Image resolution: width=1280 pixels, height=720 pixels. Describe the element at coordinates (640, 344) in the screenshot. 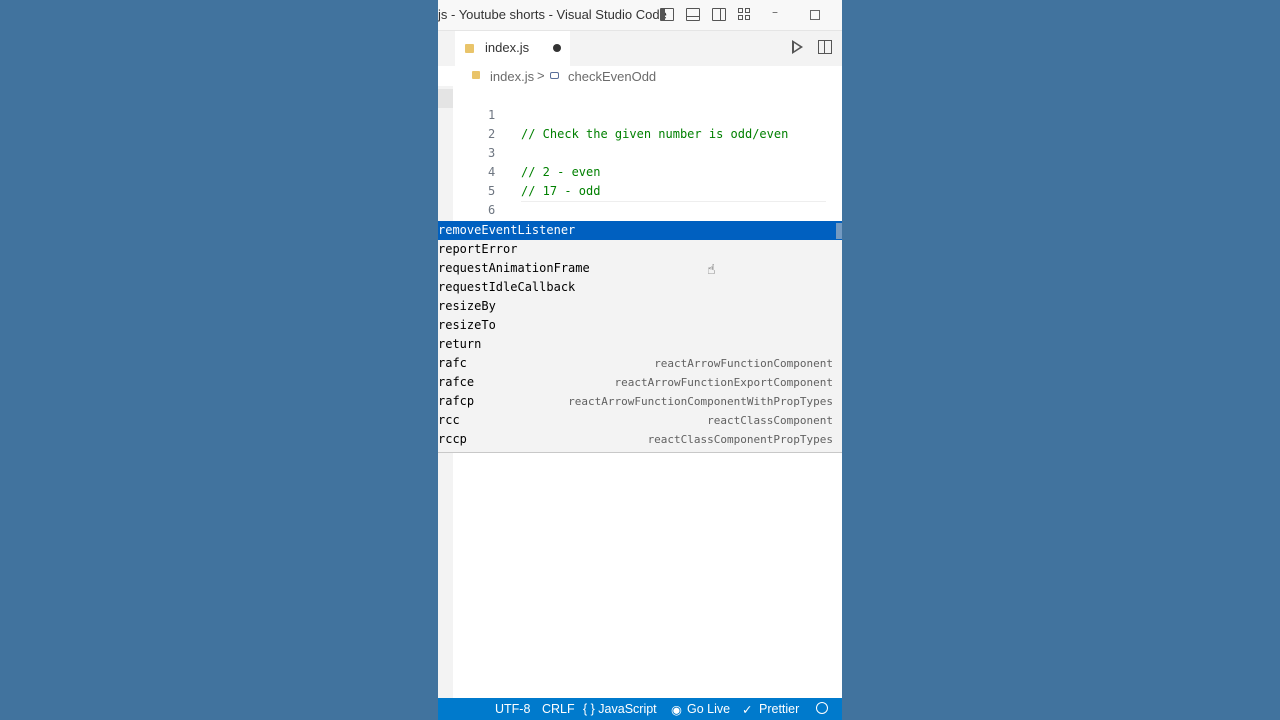

I see `suggestion-item: return` at that location.